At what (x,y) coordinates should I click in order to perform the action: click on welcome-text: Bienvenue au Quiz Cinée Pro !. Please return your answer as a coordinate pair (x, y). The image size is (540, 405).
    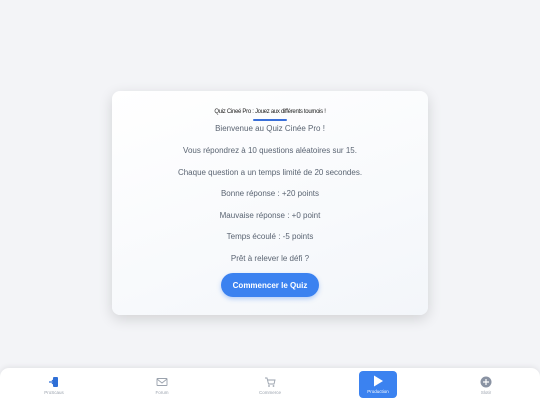
    Looking at the image, I should click on (270, 128).